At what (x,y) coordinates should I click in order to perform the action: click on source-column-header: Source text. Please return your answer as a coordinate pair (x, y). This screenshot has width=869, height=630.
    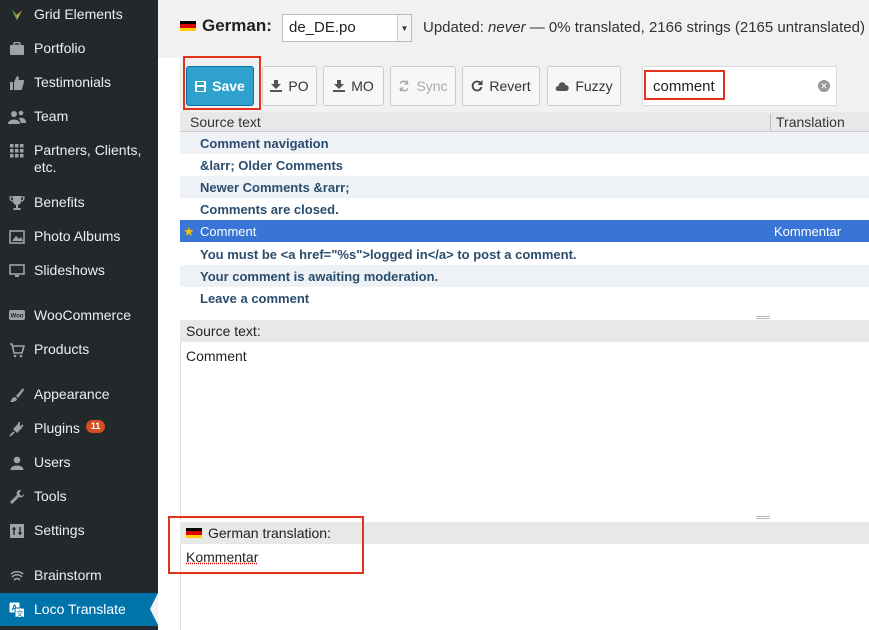
    Looking at the image, I should click on (225, 122).